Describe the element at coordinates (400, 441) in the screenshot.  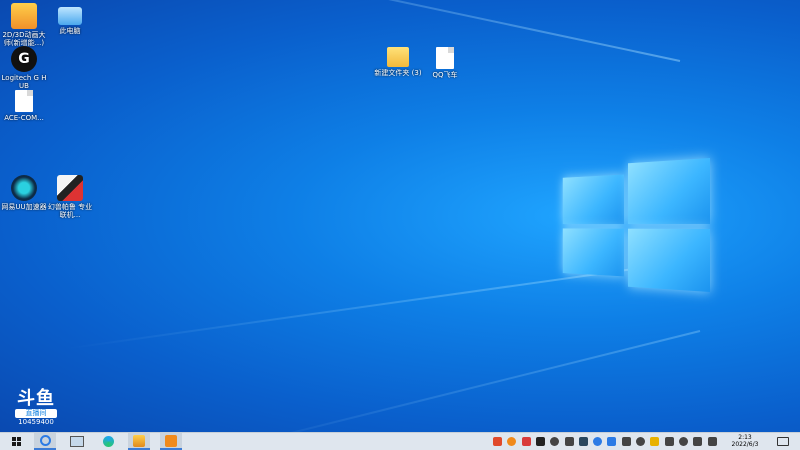
I see `taskbar: 2:13 2022/6/3` at that location.